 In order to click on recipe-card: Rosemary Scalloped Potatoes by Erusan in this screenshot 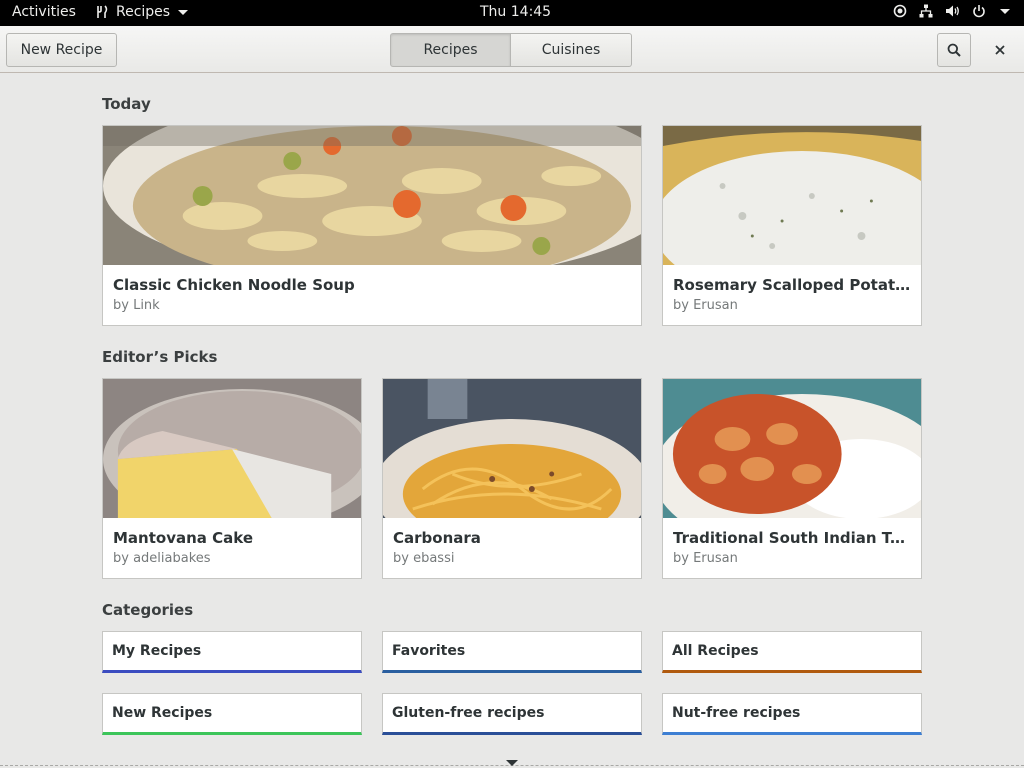, I will do `click(792, 225)`.